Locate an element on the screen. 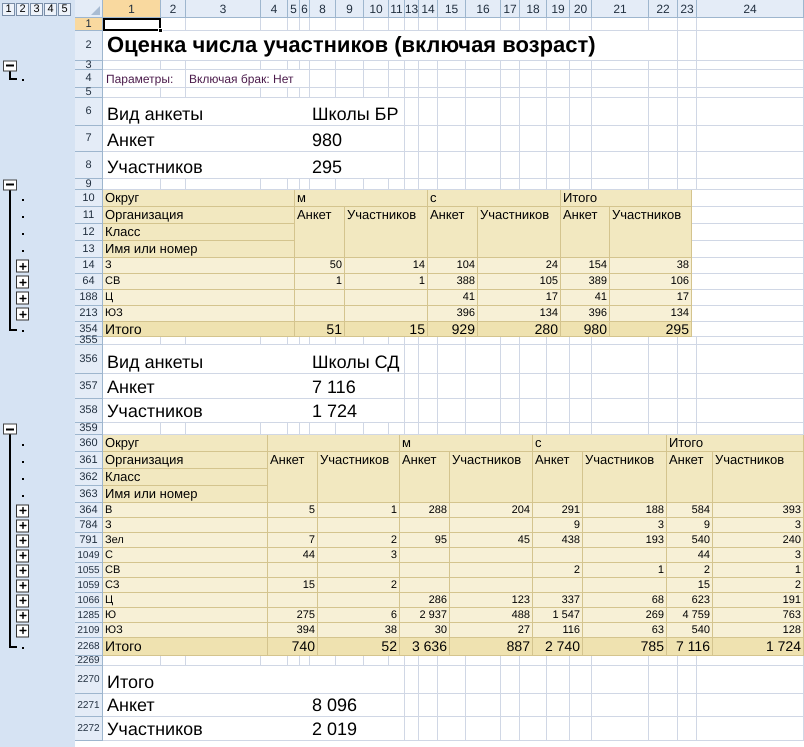 This screenshot has height=747, width=804. column-header: 19 is located at coordinates (558, 9).